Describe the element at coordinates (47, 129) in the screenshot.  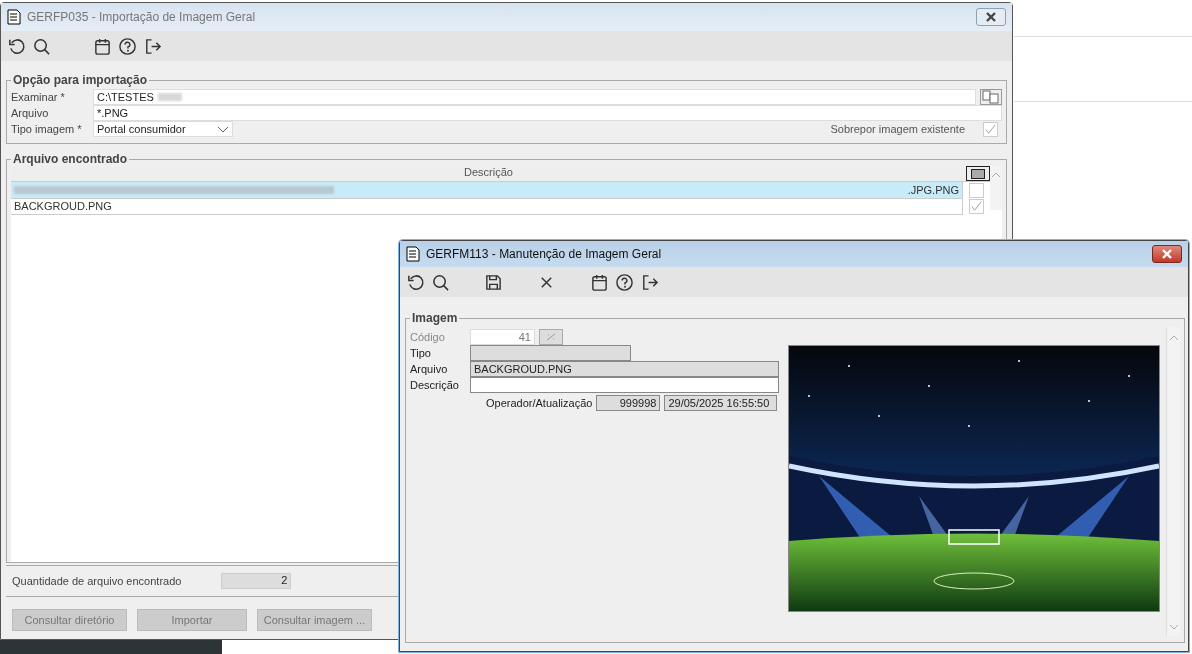
I see `field-label: Tipo imagem *` at that location.